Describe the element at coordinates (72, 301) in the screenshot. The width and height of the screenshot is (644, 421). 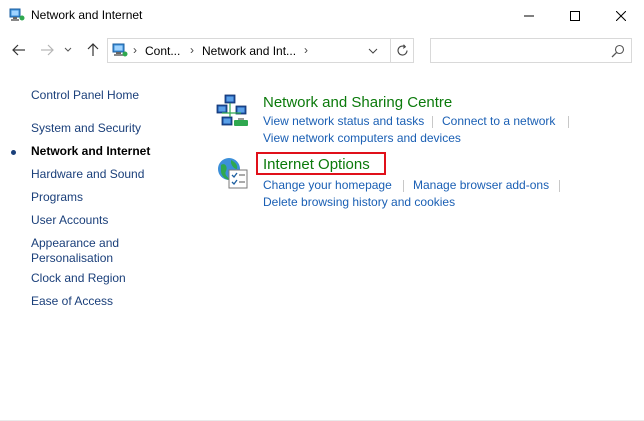
I see `sidebar-item-ease-of-access: Ease of Access` at that location.